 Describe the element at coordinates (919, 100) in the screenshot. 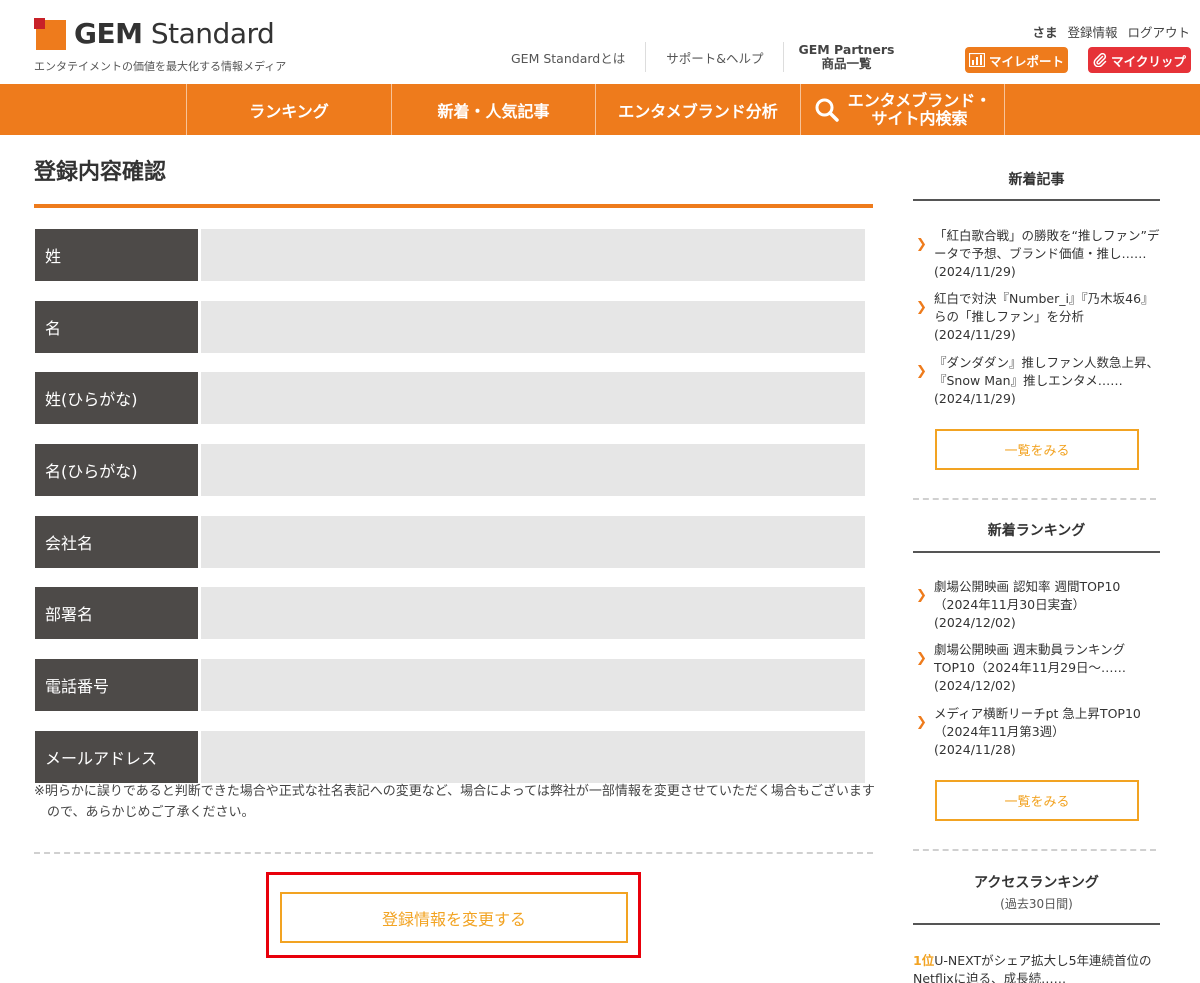

I see `nav-site-search-line1: エンタメブランド・` at that location.